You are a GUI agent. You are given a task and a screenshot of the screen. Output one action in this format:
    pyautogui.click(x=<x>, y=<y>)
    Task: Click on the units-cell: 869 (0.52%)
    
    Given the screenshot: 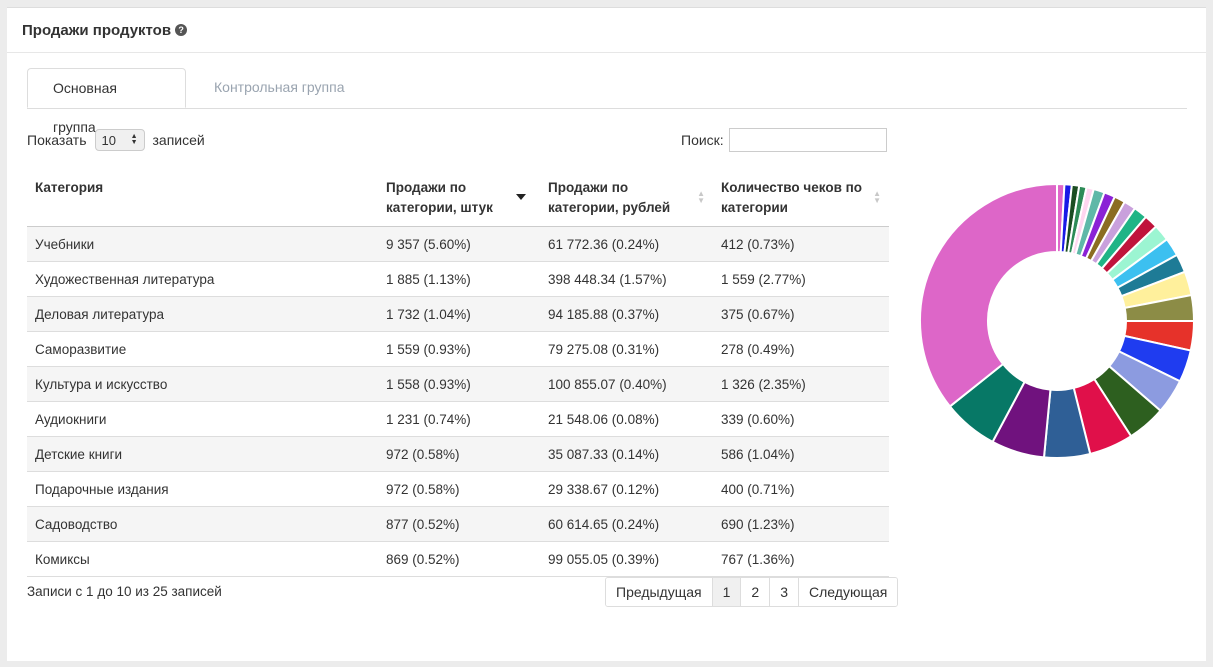 What is the action you would take?
    pyautogui.click(x=459, y=559)
    